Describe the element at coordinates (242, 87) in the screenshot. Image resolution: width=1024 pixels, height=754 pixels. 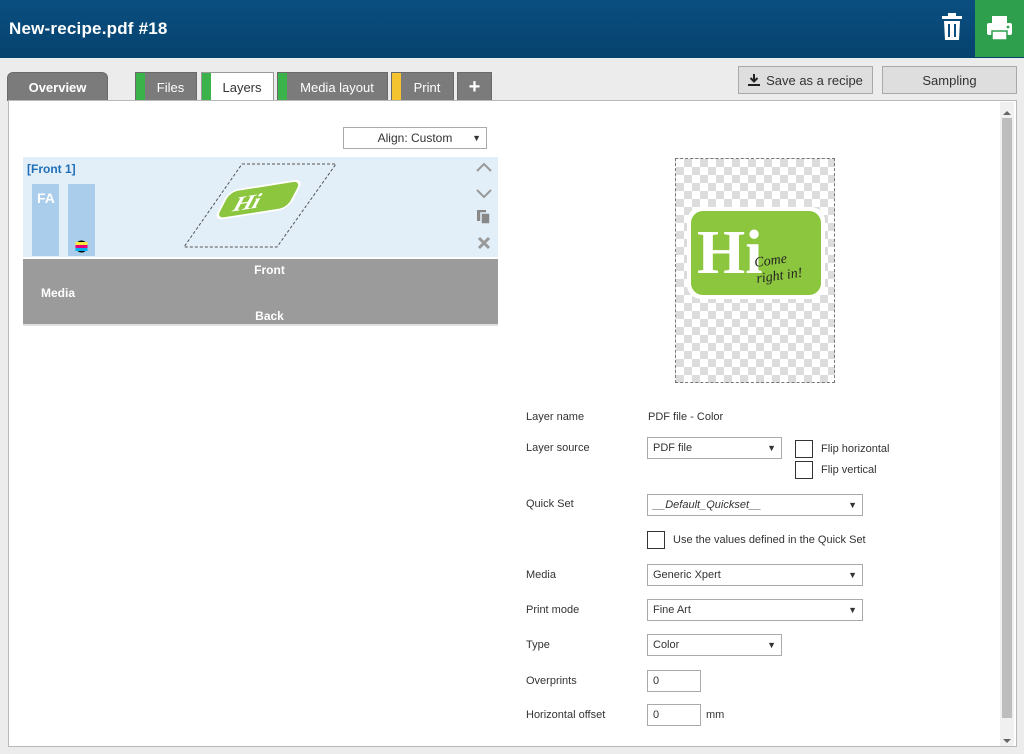
I see `tab-layers-label: Layers` at that location.